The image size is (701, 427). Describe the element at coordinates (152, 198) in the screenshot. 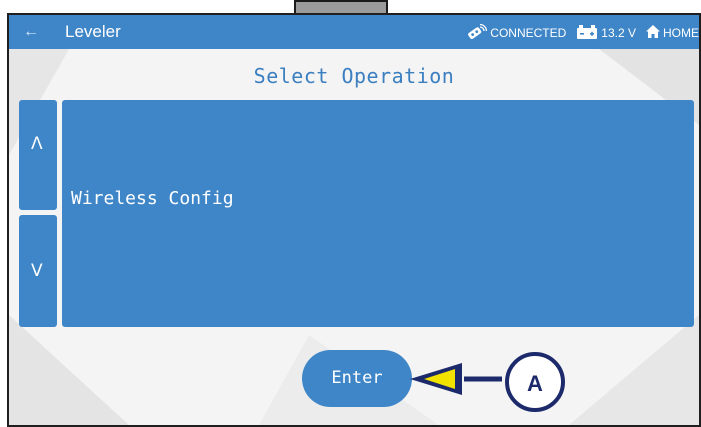

I see `list-item-selected: Wireless Config` at that location.